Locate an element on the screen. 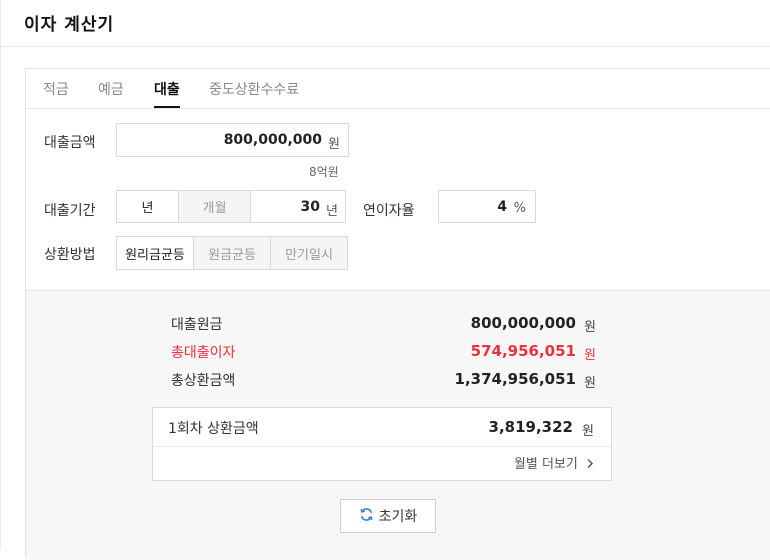 This screenshot has width=770, height=560. first-installment-label: 1회차 상환금액 is located at coordinates (213, 429).